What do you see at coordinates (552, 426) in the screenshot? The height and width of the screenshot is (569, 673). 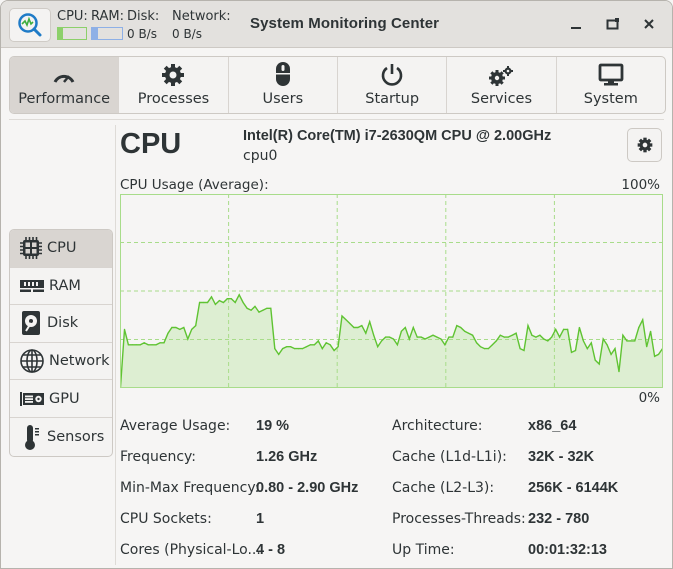 I see `info-right-value: x86_64` at bounding box center [552, 426].